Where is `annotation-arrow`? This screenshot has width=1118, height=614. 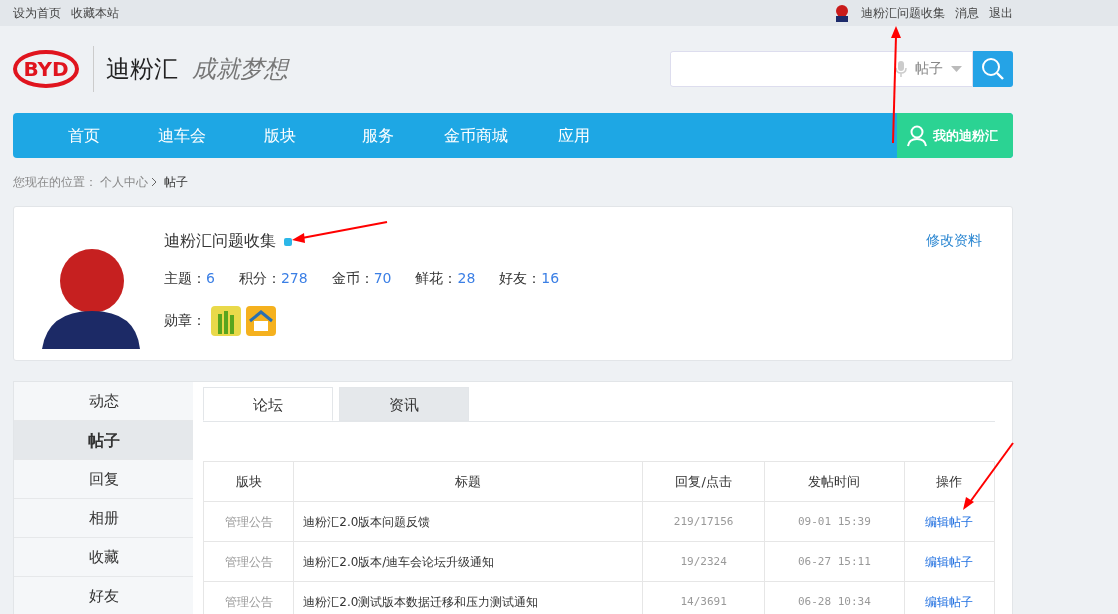
annotation-arrow is located at coordinates (988, 476).